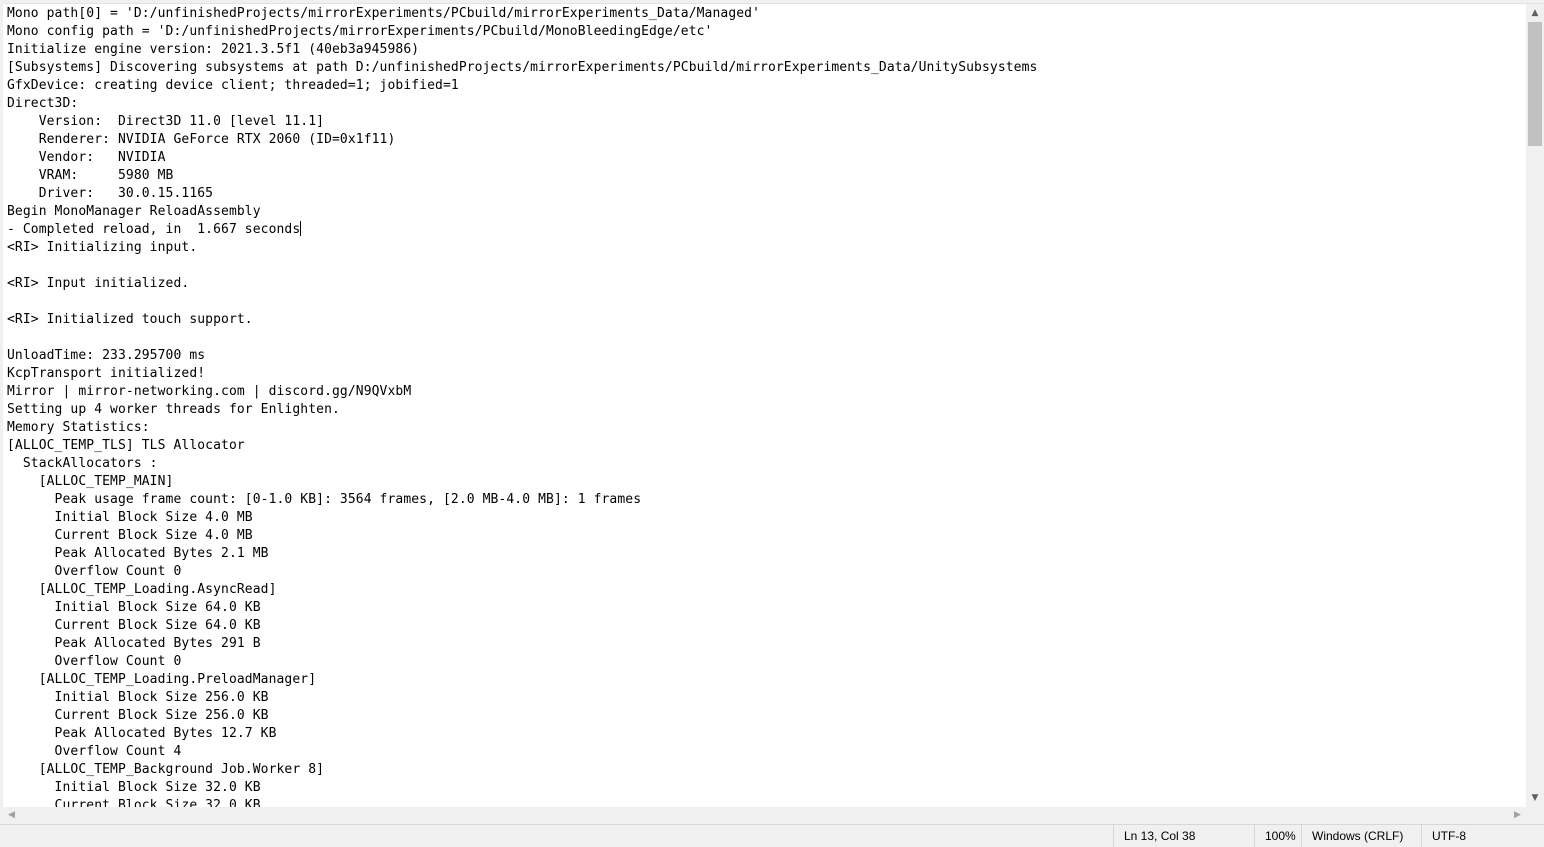  I want to click on text-line: [ALLOC_TEMP_Loading.AsyncRead], so click(142, 590).